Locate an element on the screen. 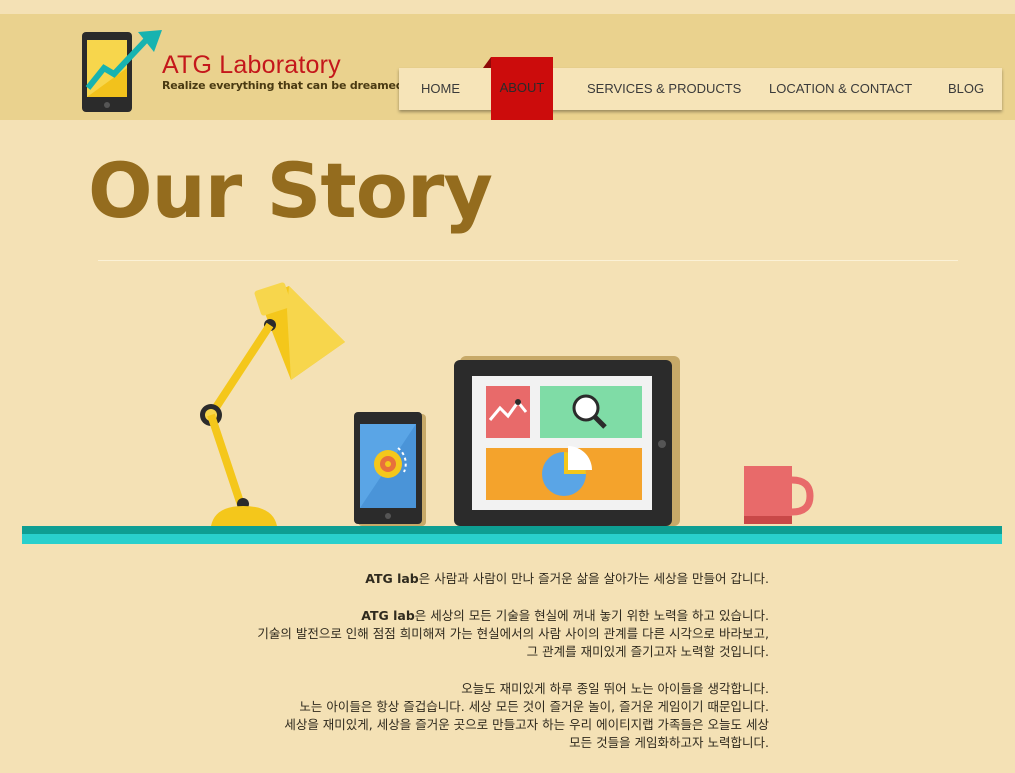  phone-growth-arrow-icon is located at coordinates (126, 72).